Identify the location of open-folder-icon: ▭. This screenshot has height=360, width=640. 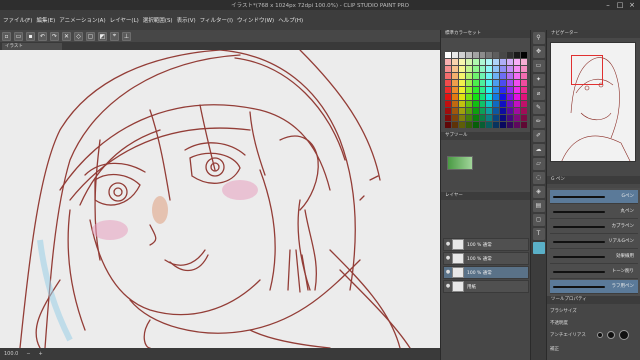
(18, 36).